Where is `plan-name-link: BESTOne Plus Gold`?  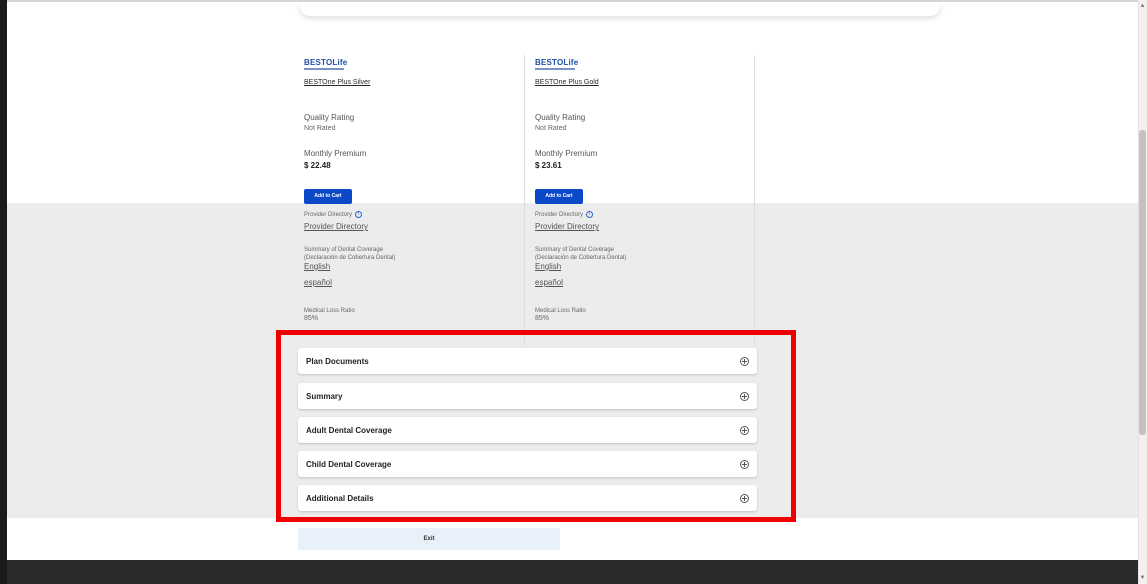 plan-name-link: BESTOne Plus Gold is located at coordinates (567, 82).